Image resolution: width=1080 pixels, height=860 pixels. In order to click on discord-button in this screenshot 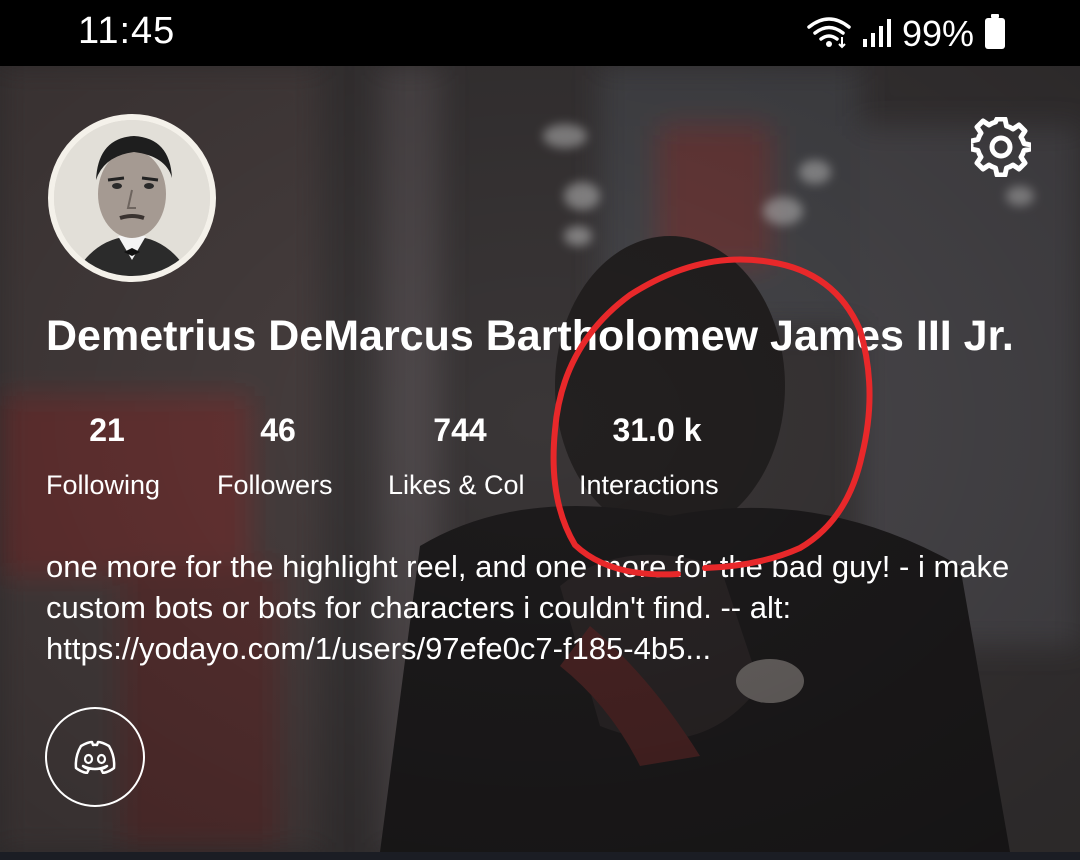, I will do `click(95, 757)`.